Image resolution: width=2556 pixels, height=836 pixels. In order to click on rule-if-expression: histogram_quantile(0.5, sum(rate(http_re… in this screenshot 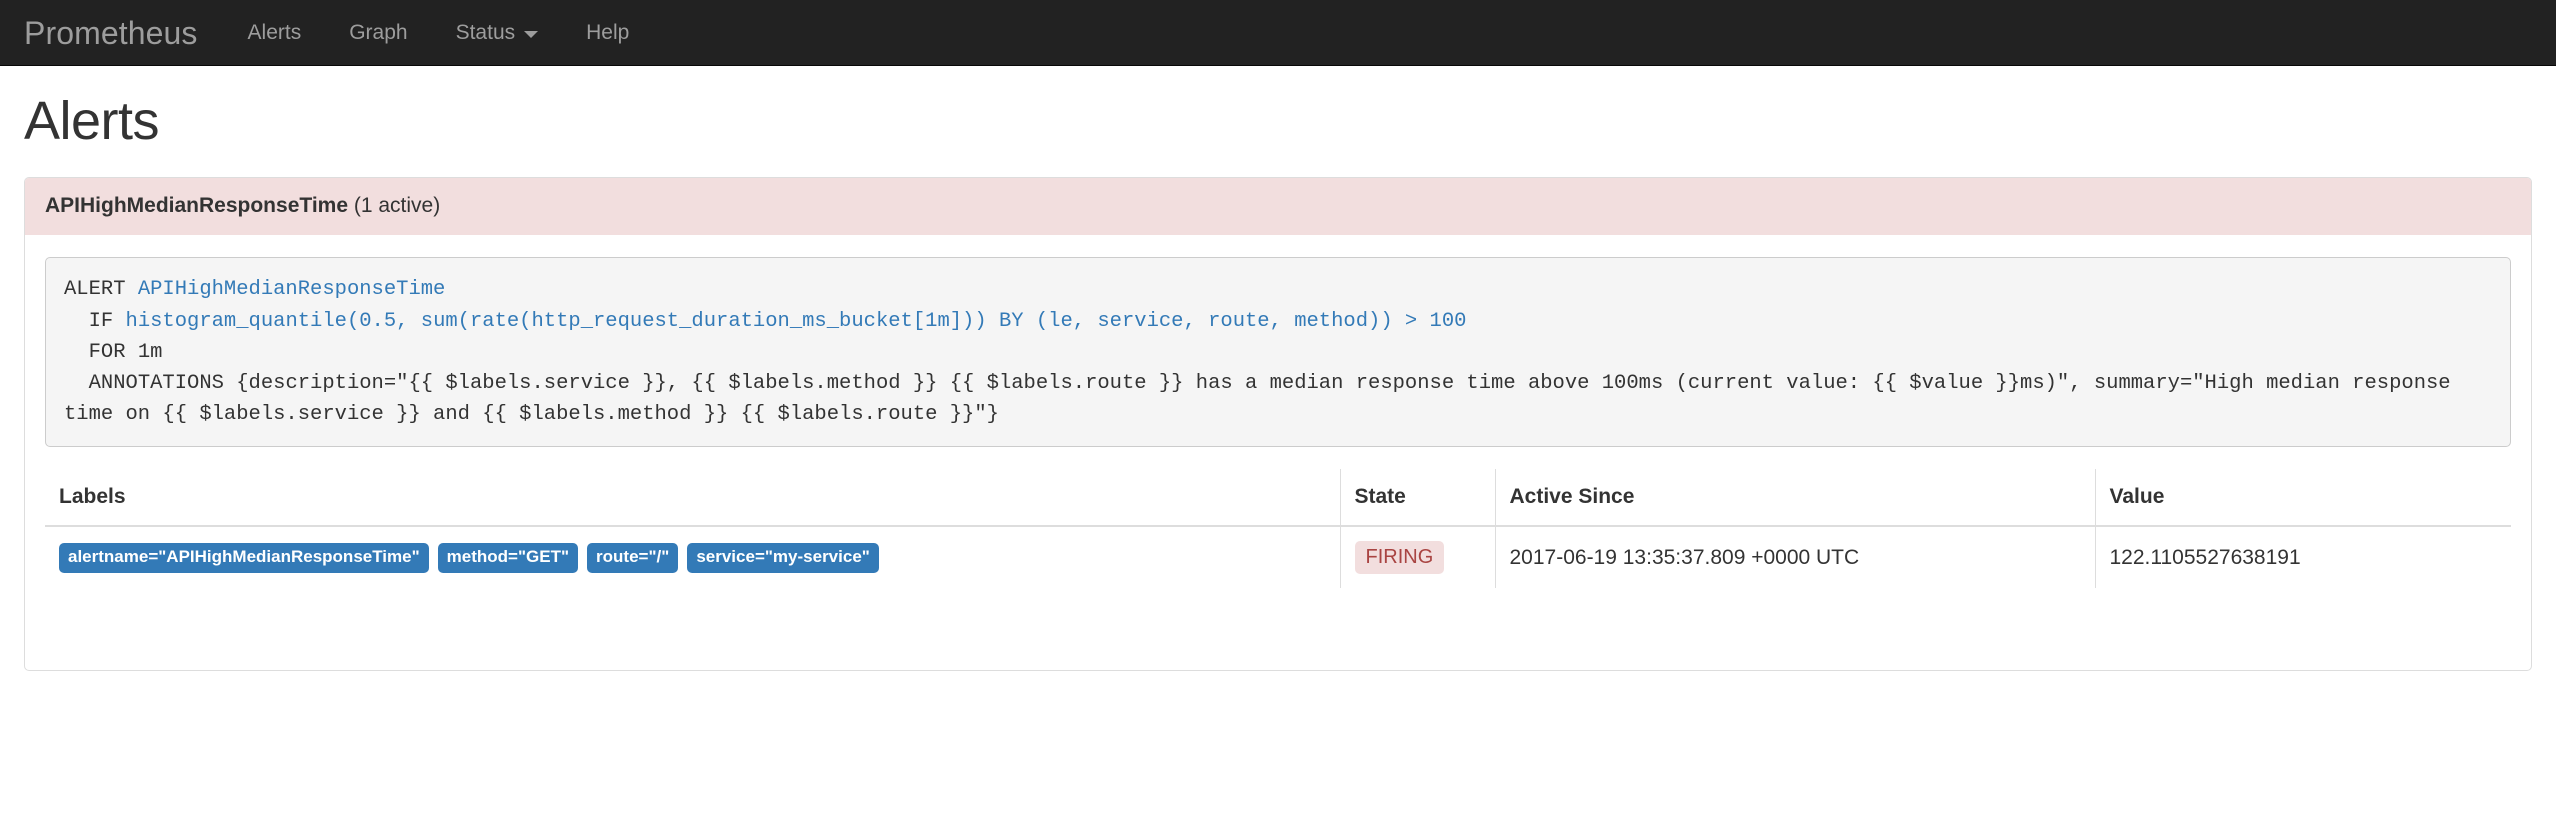, I will do `click(796, 321)`.